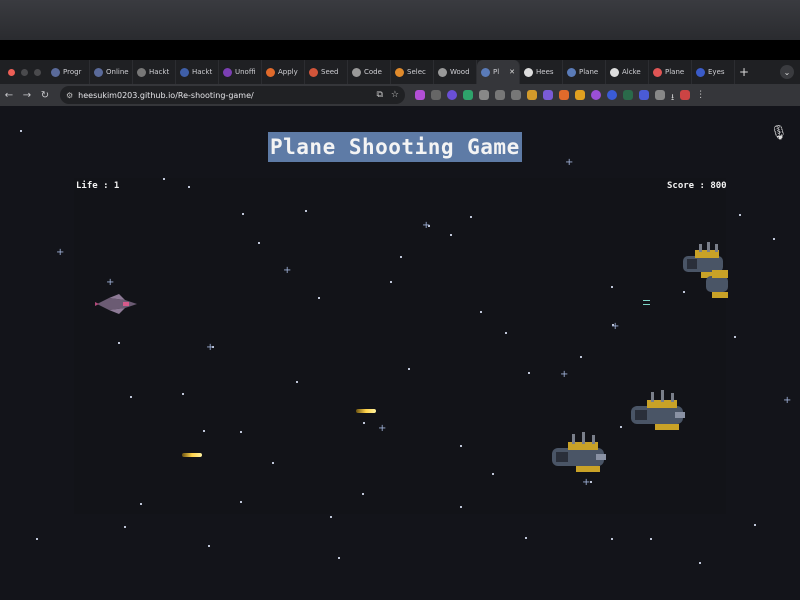 The image size is (800, 600). Describe the element at coordinates (11, 72) in the screenshot. I see `close-window-button` at that location.